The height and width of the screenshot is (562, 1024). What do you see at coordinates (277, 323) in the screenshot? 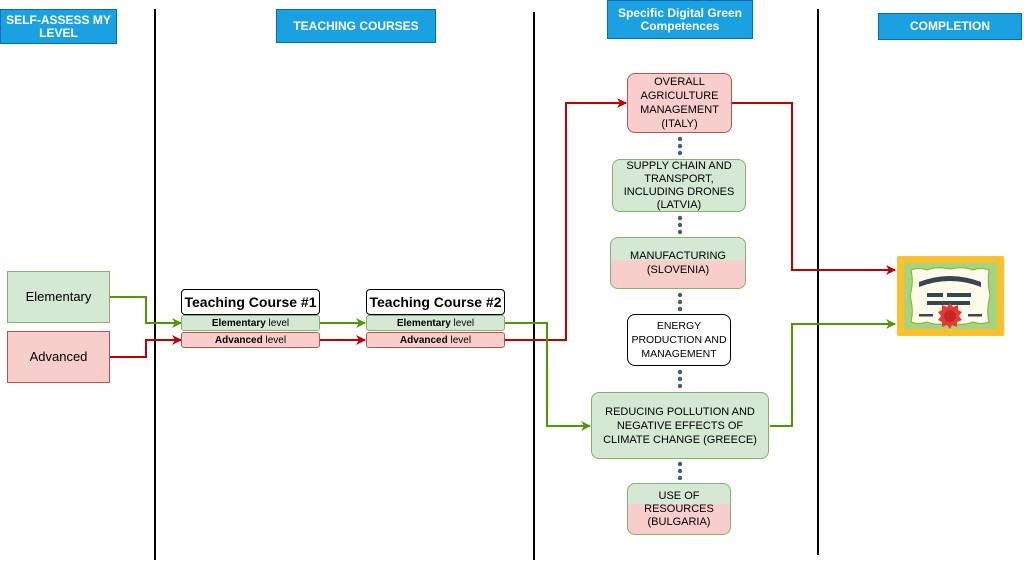
I see `course-1-elementary-suffix: level` at bounding box center [277, 323].